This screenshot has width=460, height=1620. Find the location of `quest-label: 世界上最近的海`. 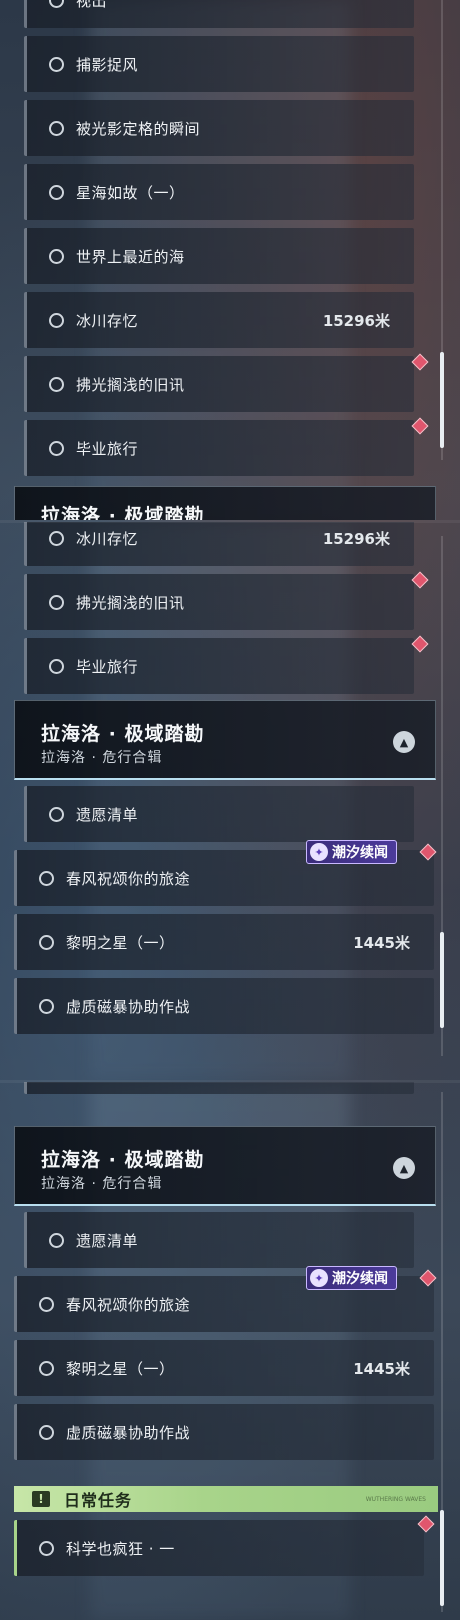

quest-label: 世界上最近的海 is located at coordinates (130, 256).